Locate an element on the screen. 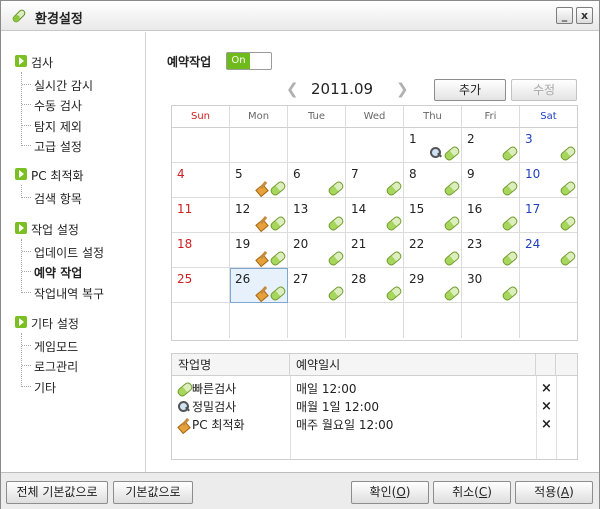  calendar-month: 2011.09 is located at coordinates (342, 89).